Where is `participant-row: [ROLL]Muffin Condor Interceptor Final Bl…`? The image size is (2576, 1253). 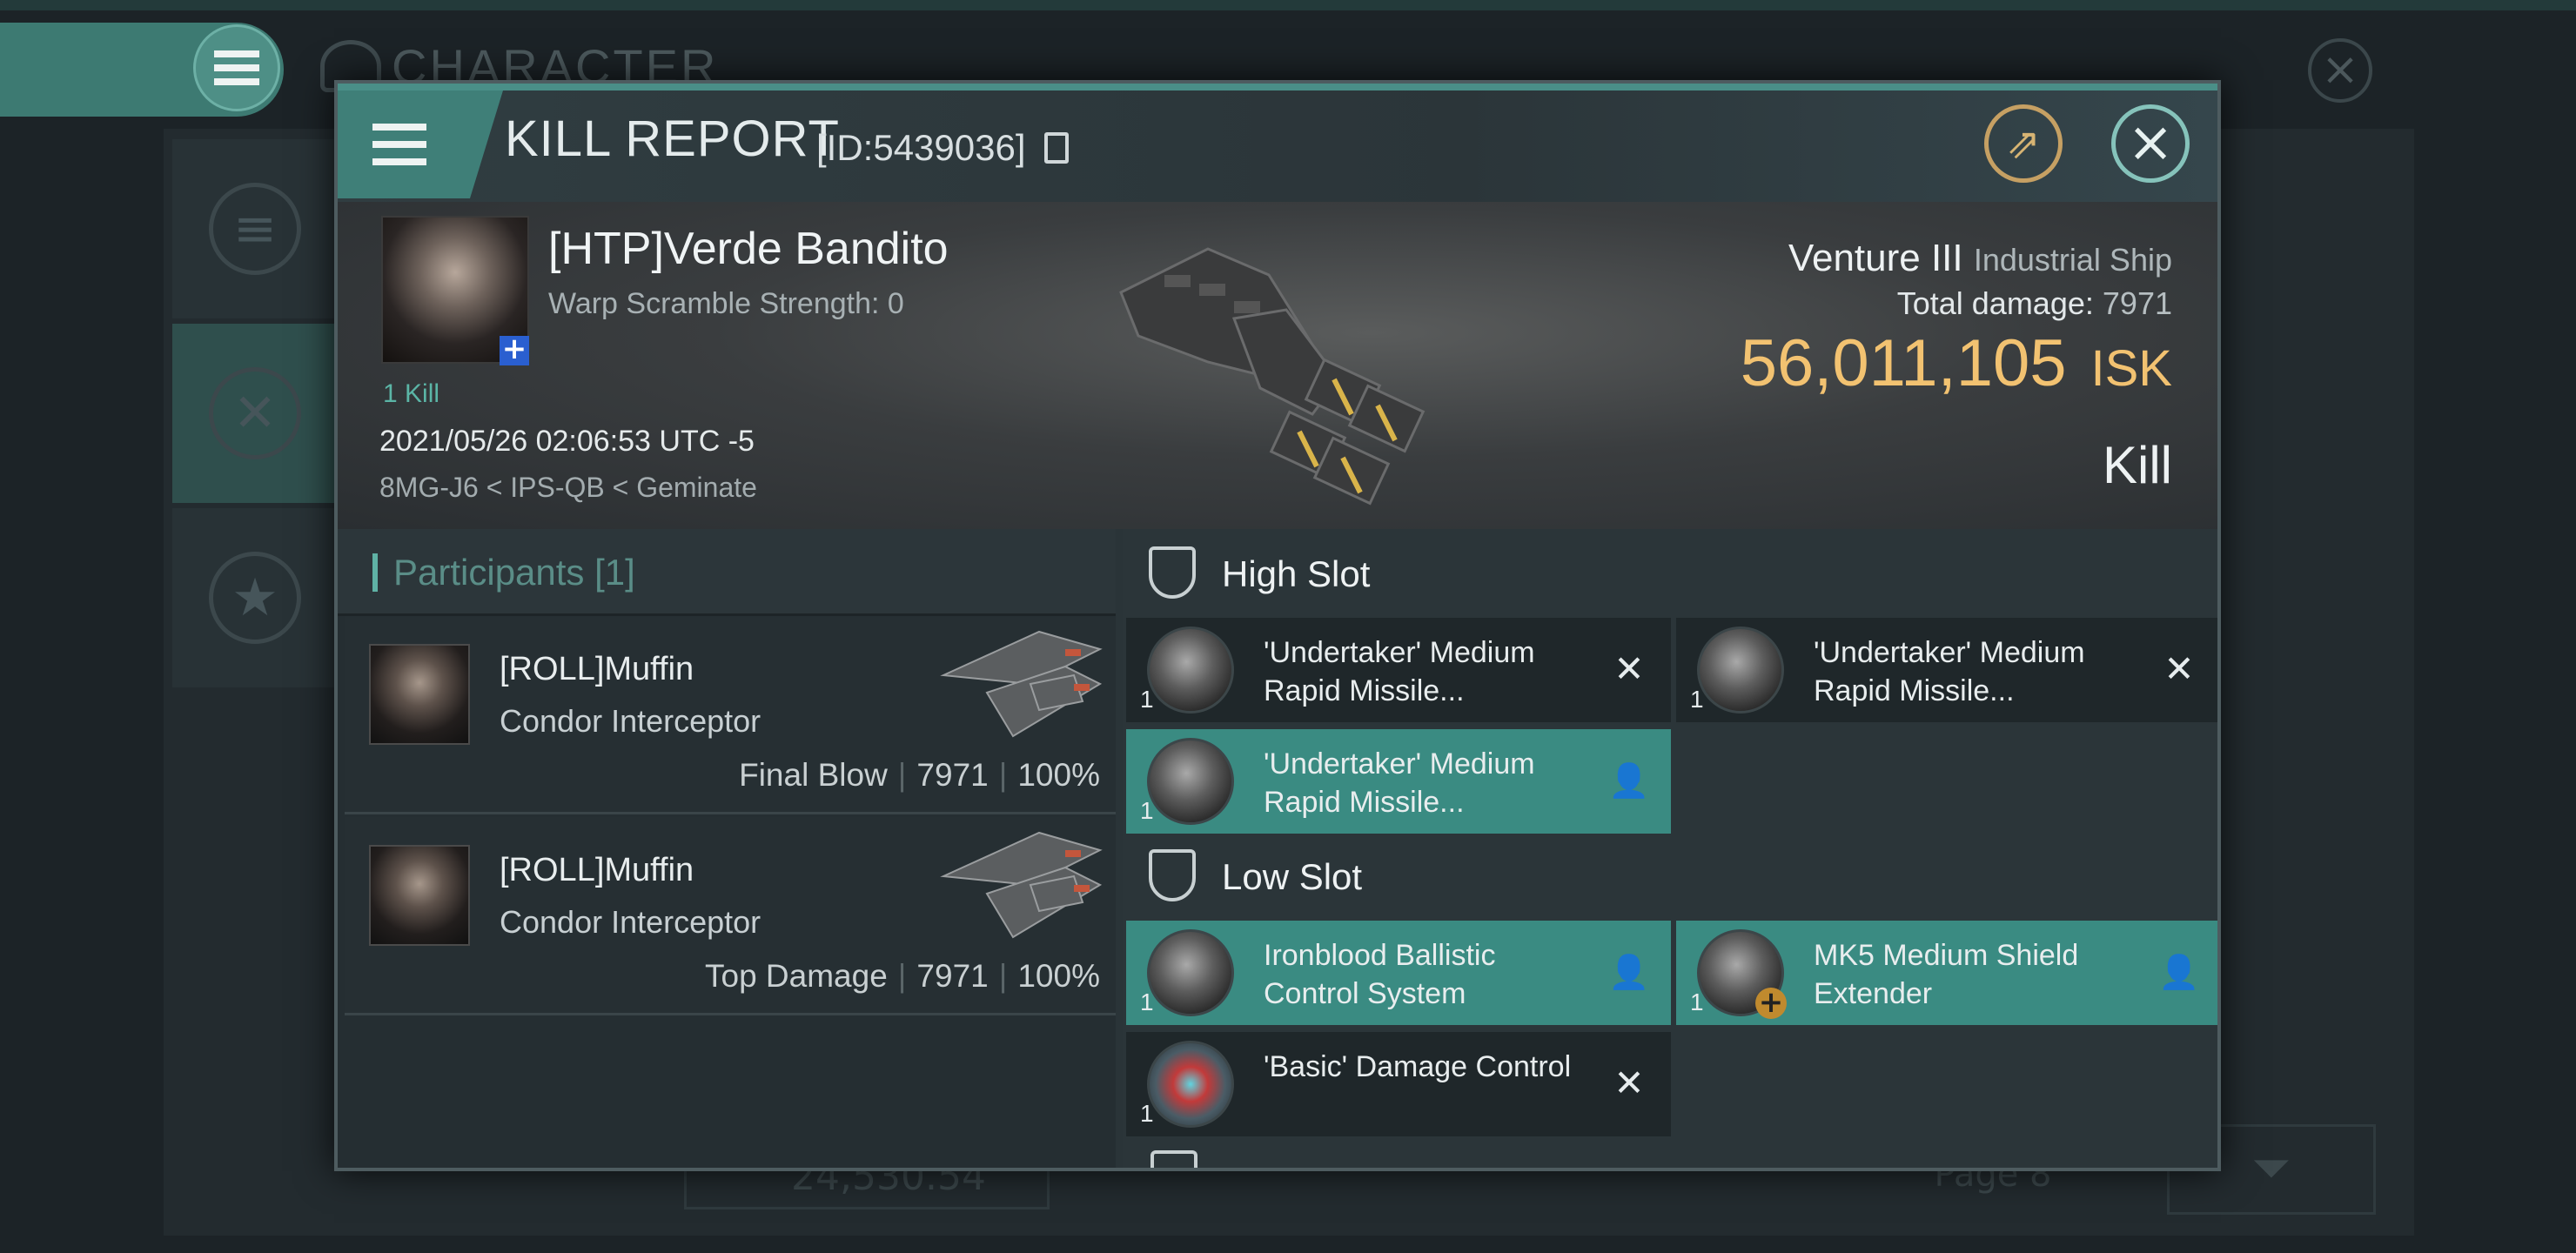 participant-row: [ROLL]Muffin Condor Interceptor Final Bl… is located at coordinates (730, 715).